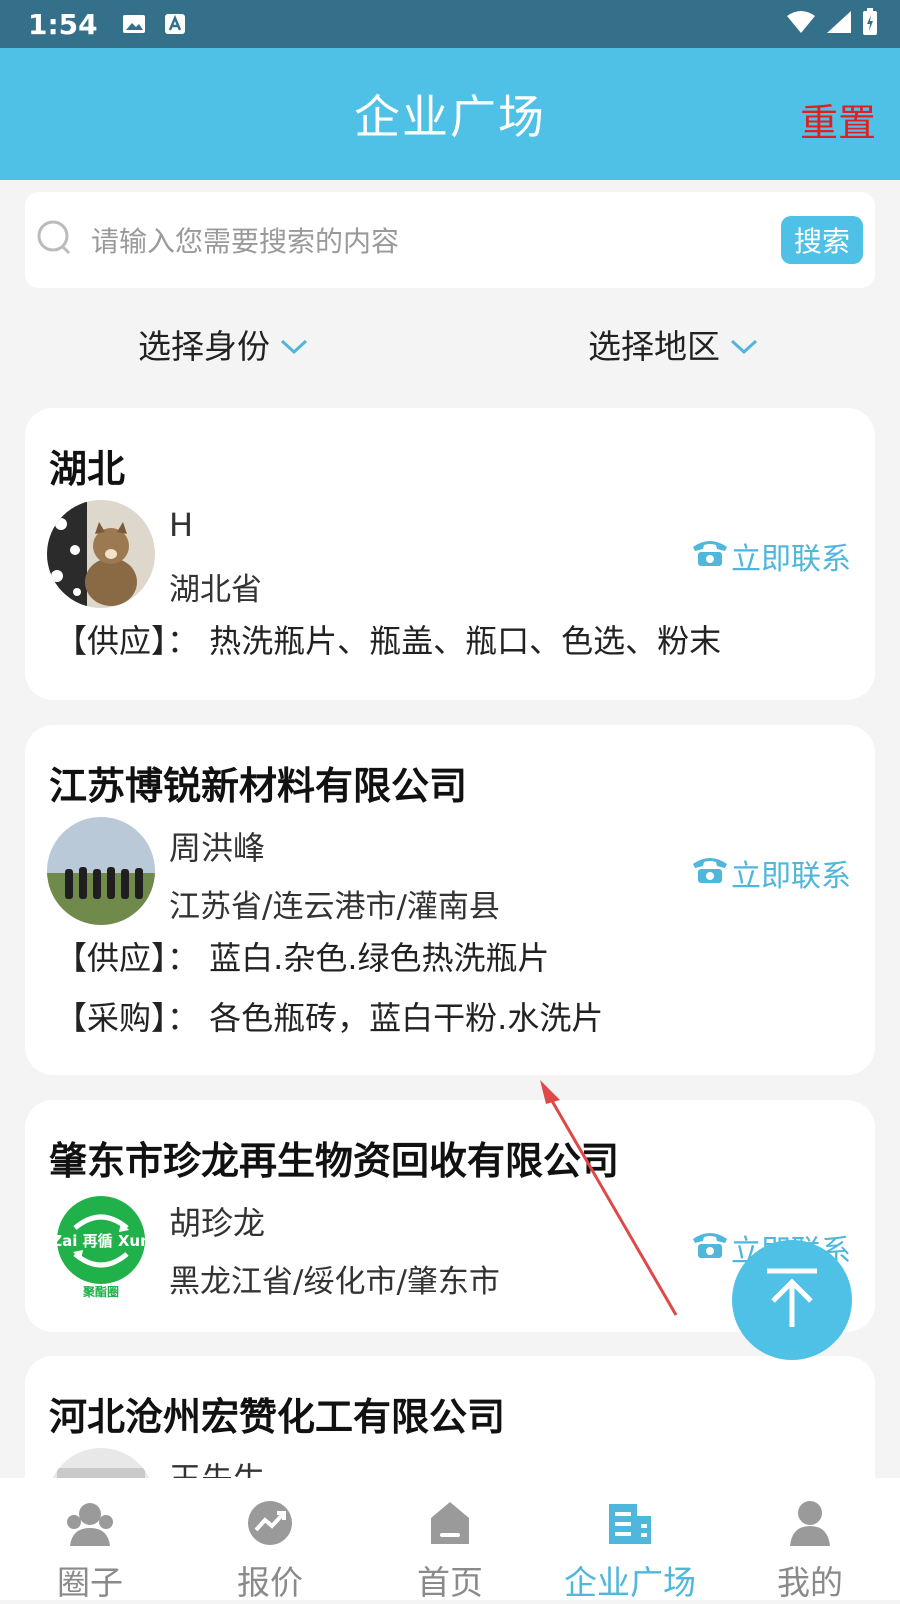  I want to click on people-icon, so click(90, 1525).